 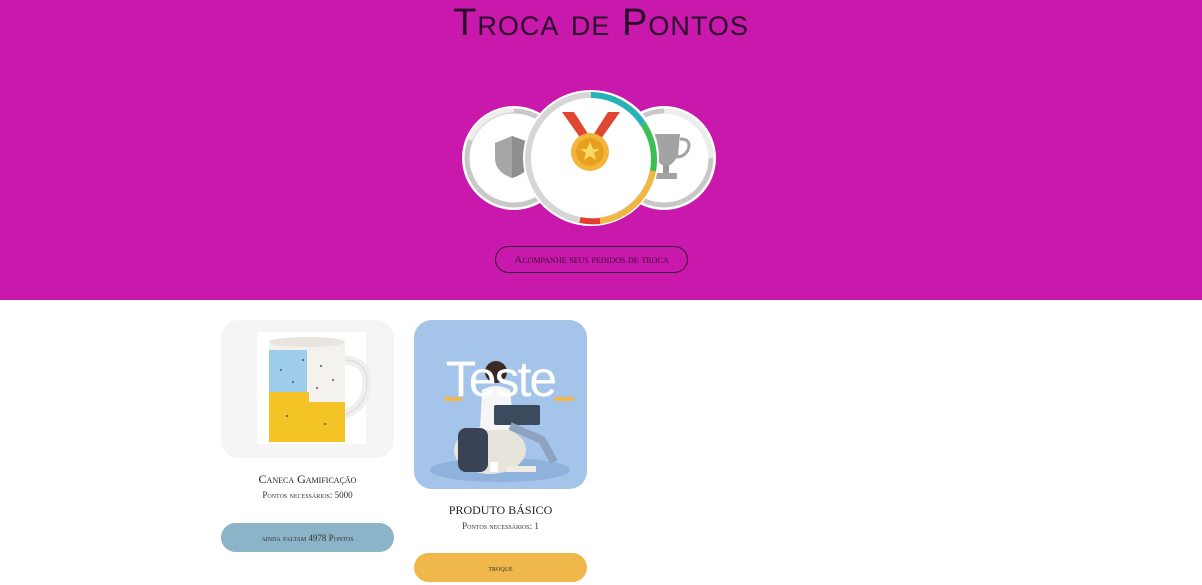 What do you see at coordinates (314, 388) in the screenshot?
I see `mug-image` at bounding box center [314, 388].